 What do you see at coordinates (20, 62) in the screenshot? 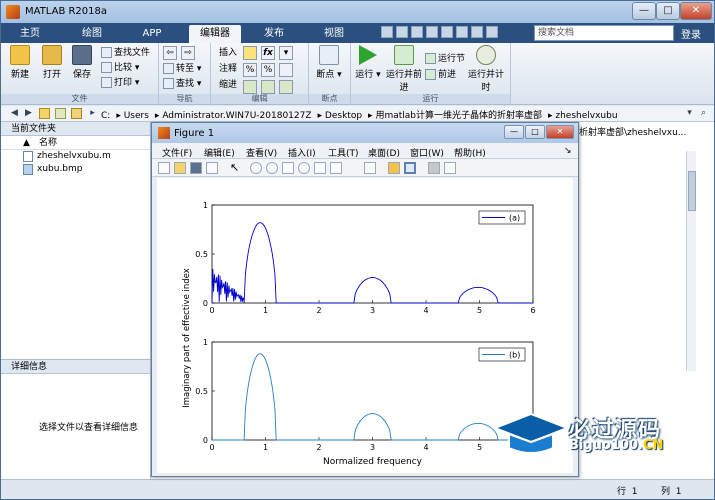
I see `new-button: 新建` at bounding box center [20, 62].